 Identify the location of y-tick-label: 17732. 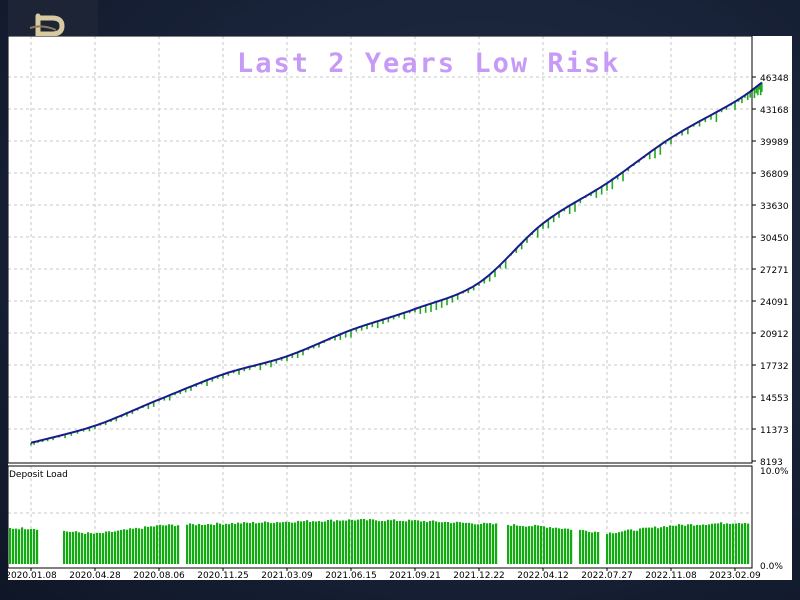
(774, 367).